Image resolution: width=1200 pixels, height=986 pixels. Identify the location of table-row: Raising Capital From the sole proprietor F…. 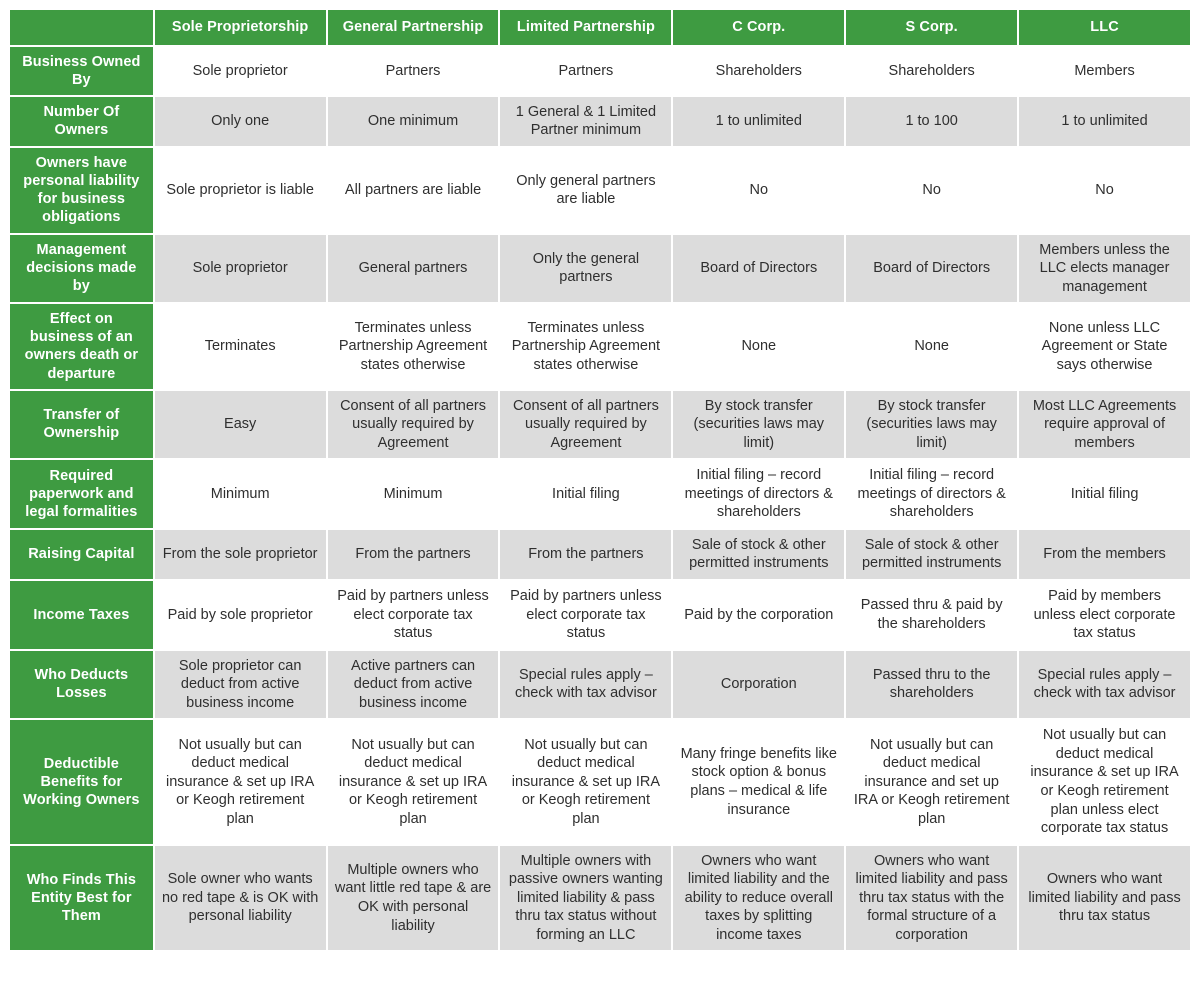
(600, 554).